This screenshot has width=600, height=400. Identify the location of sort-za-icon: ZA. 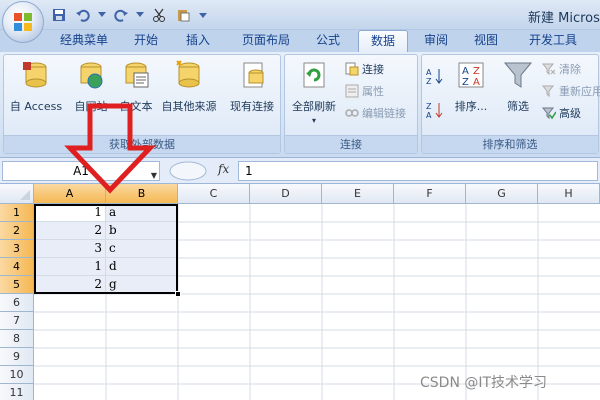
(434, 110).